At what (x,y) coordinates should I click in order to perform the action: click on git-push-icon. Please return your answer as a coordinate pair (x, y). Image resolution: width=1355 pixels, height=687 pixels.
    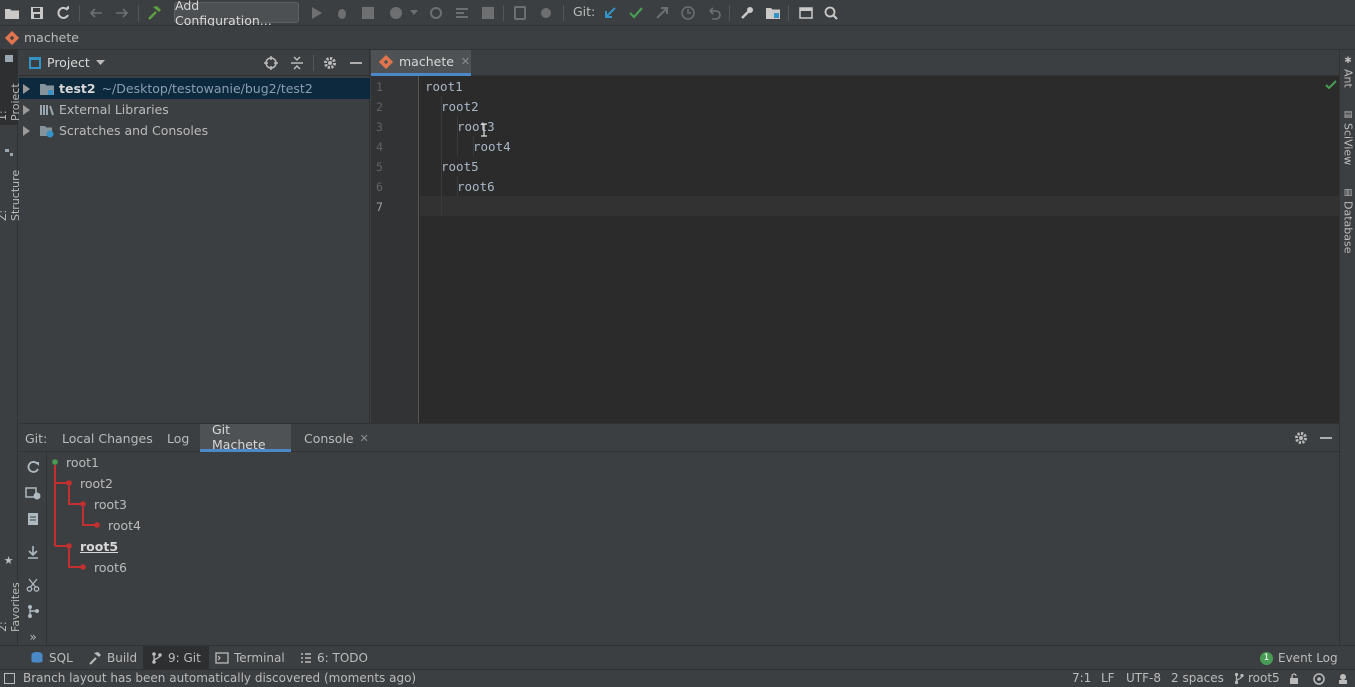
    Looking at the image, I should click on (662, 13).